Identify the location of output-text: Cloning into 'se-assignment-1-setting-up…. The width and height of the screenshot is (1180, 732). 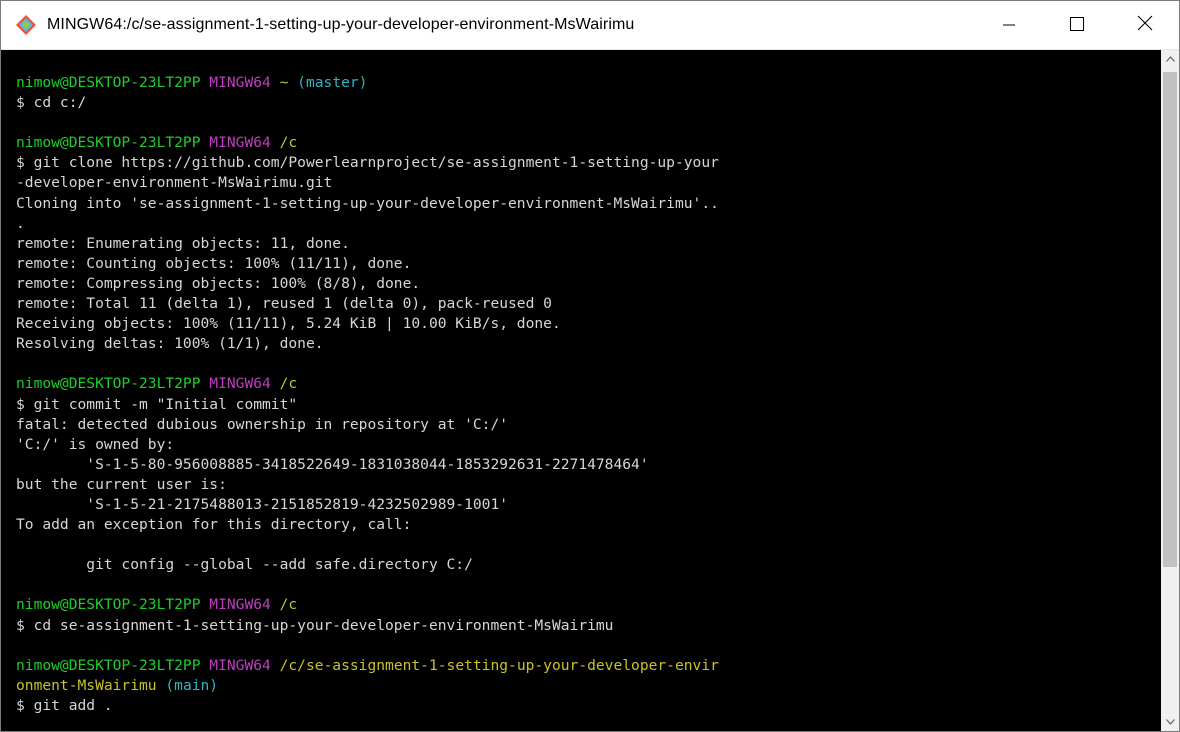
(367, 203).